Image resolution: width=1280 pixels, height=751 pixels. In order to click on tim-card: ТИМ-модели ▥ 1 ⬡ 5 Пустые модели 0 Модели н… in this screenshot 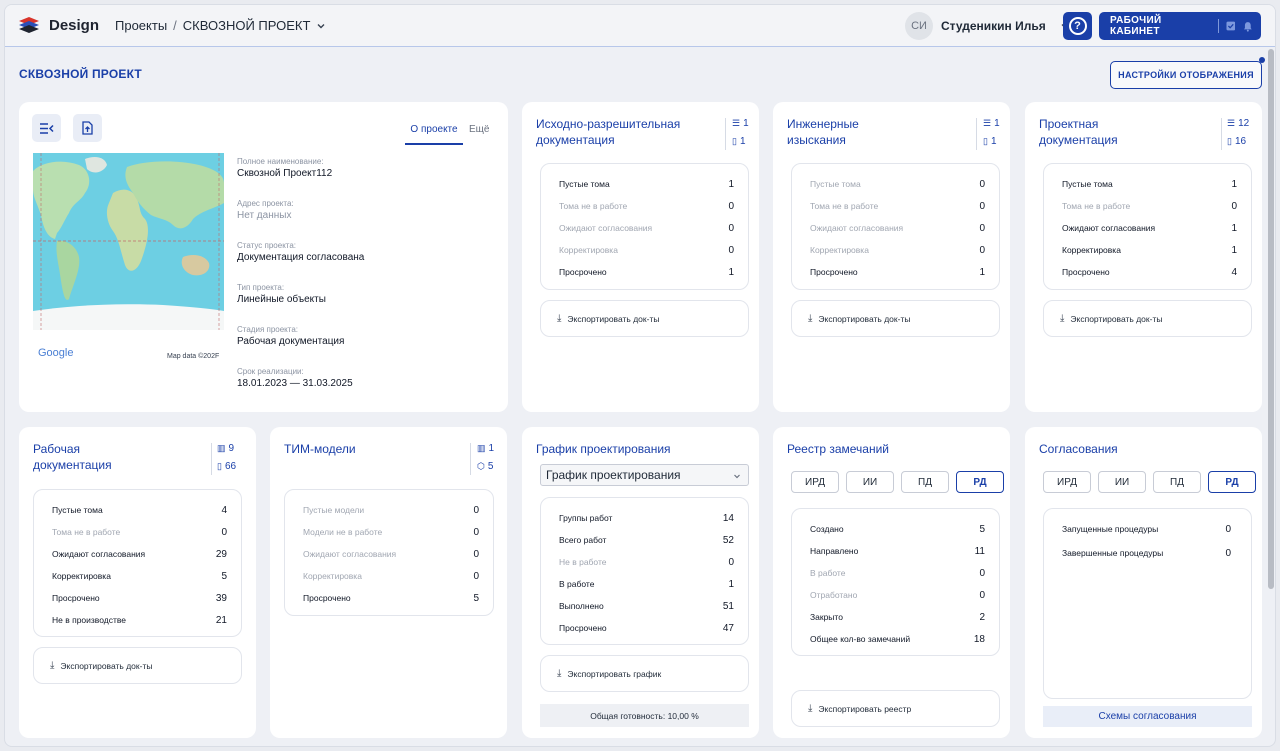, I will do `click(388, 582)`.